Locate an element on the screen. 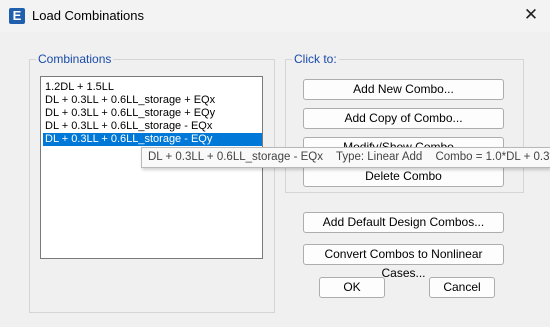 The image size is (550, 327). app-icon: E is located at coordinates (17, 16).